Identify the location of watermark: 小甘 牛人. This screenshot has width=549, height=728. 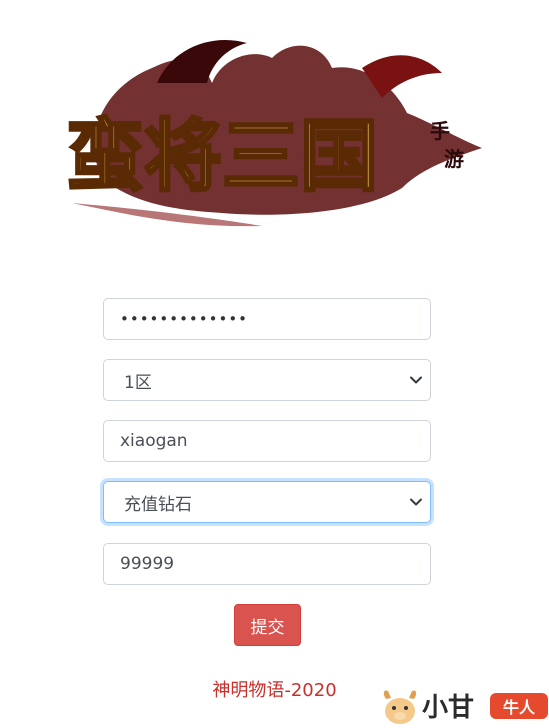
(464, 705).